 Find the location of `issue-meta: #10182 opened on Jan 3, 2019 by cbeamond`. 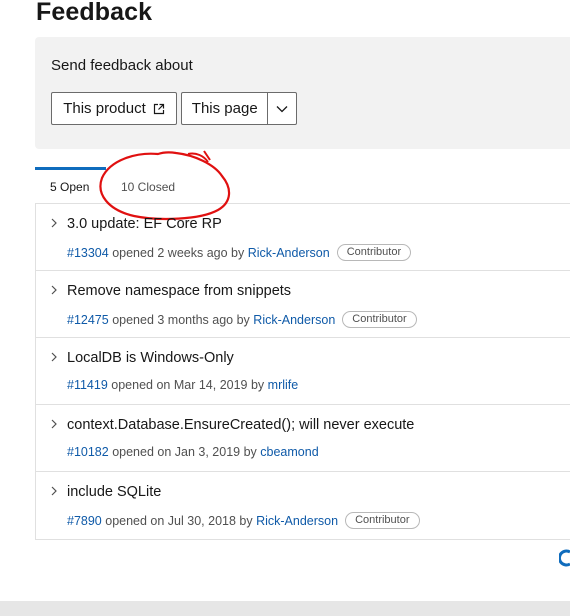

issue-meta: #10182 opened on Jan 3, 2019 by cbeamond is located at coordinates (193, 452).